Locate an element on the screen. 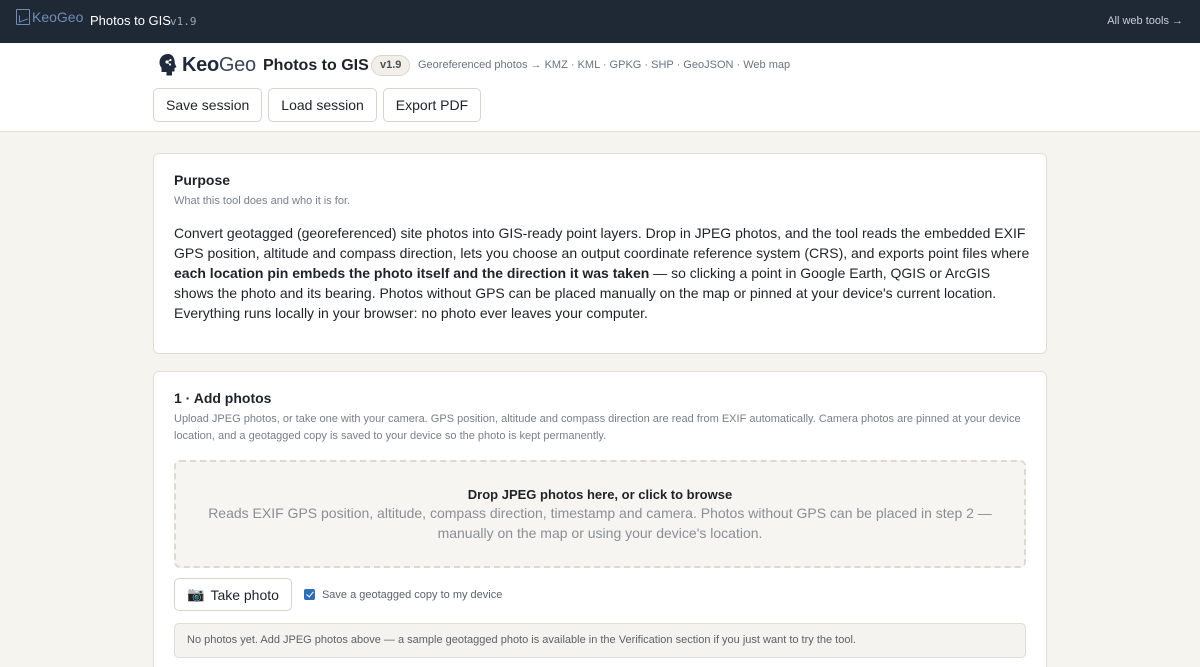  save-copy-label: Save a geotagged copy to my device is located at coordinates (412, 595).